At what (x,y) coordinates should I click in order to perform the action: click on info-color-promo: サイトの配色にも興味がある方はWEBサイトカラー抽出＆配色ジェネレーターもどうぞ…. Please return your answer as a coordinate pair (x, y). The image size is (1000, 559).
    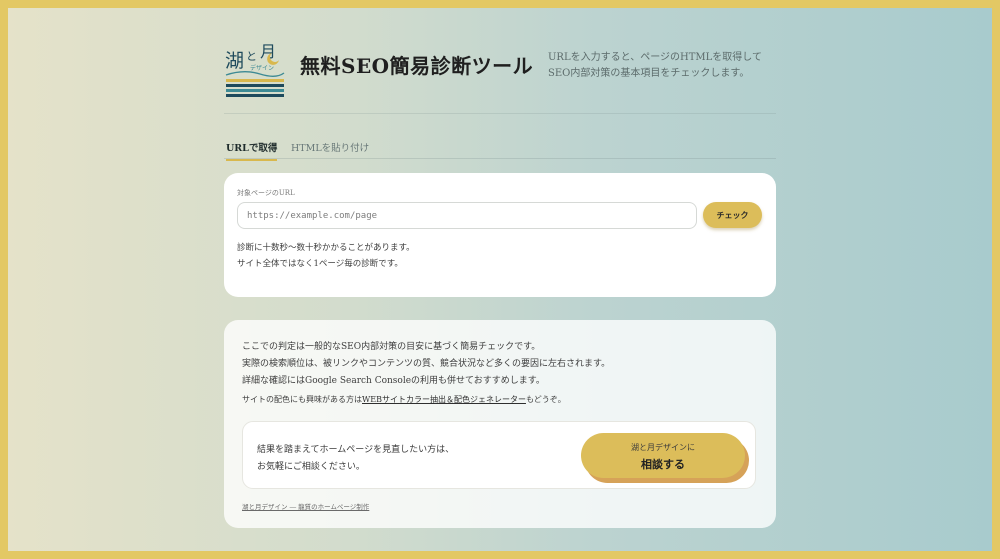
    Looking at the image, I should click on (404, 399).